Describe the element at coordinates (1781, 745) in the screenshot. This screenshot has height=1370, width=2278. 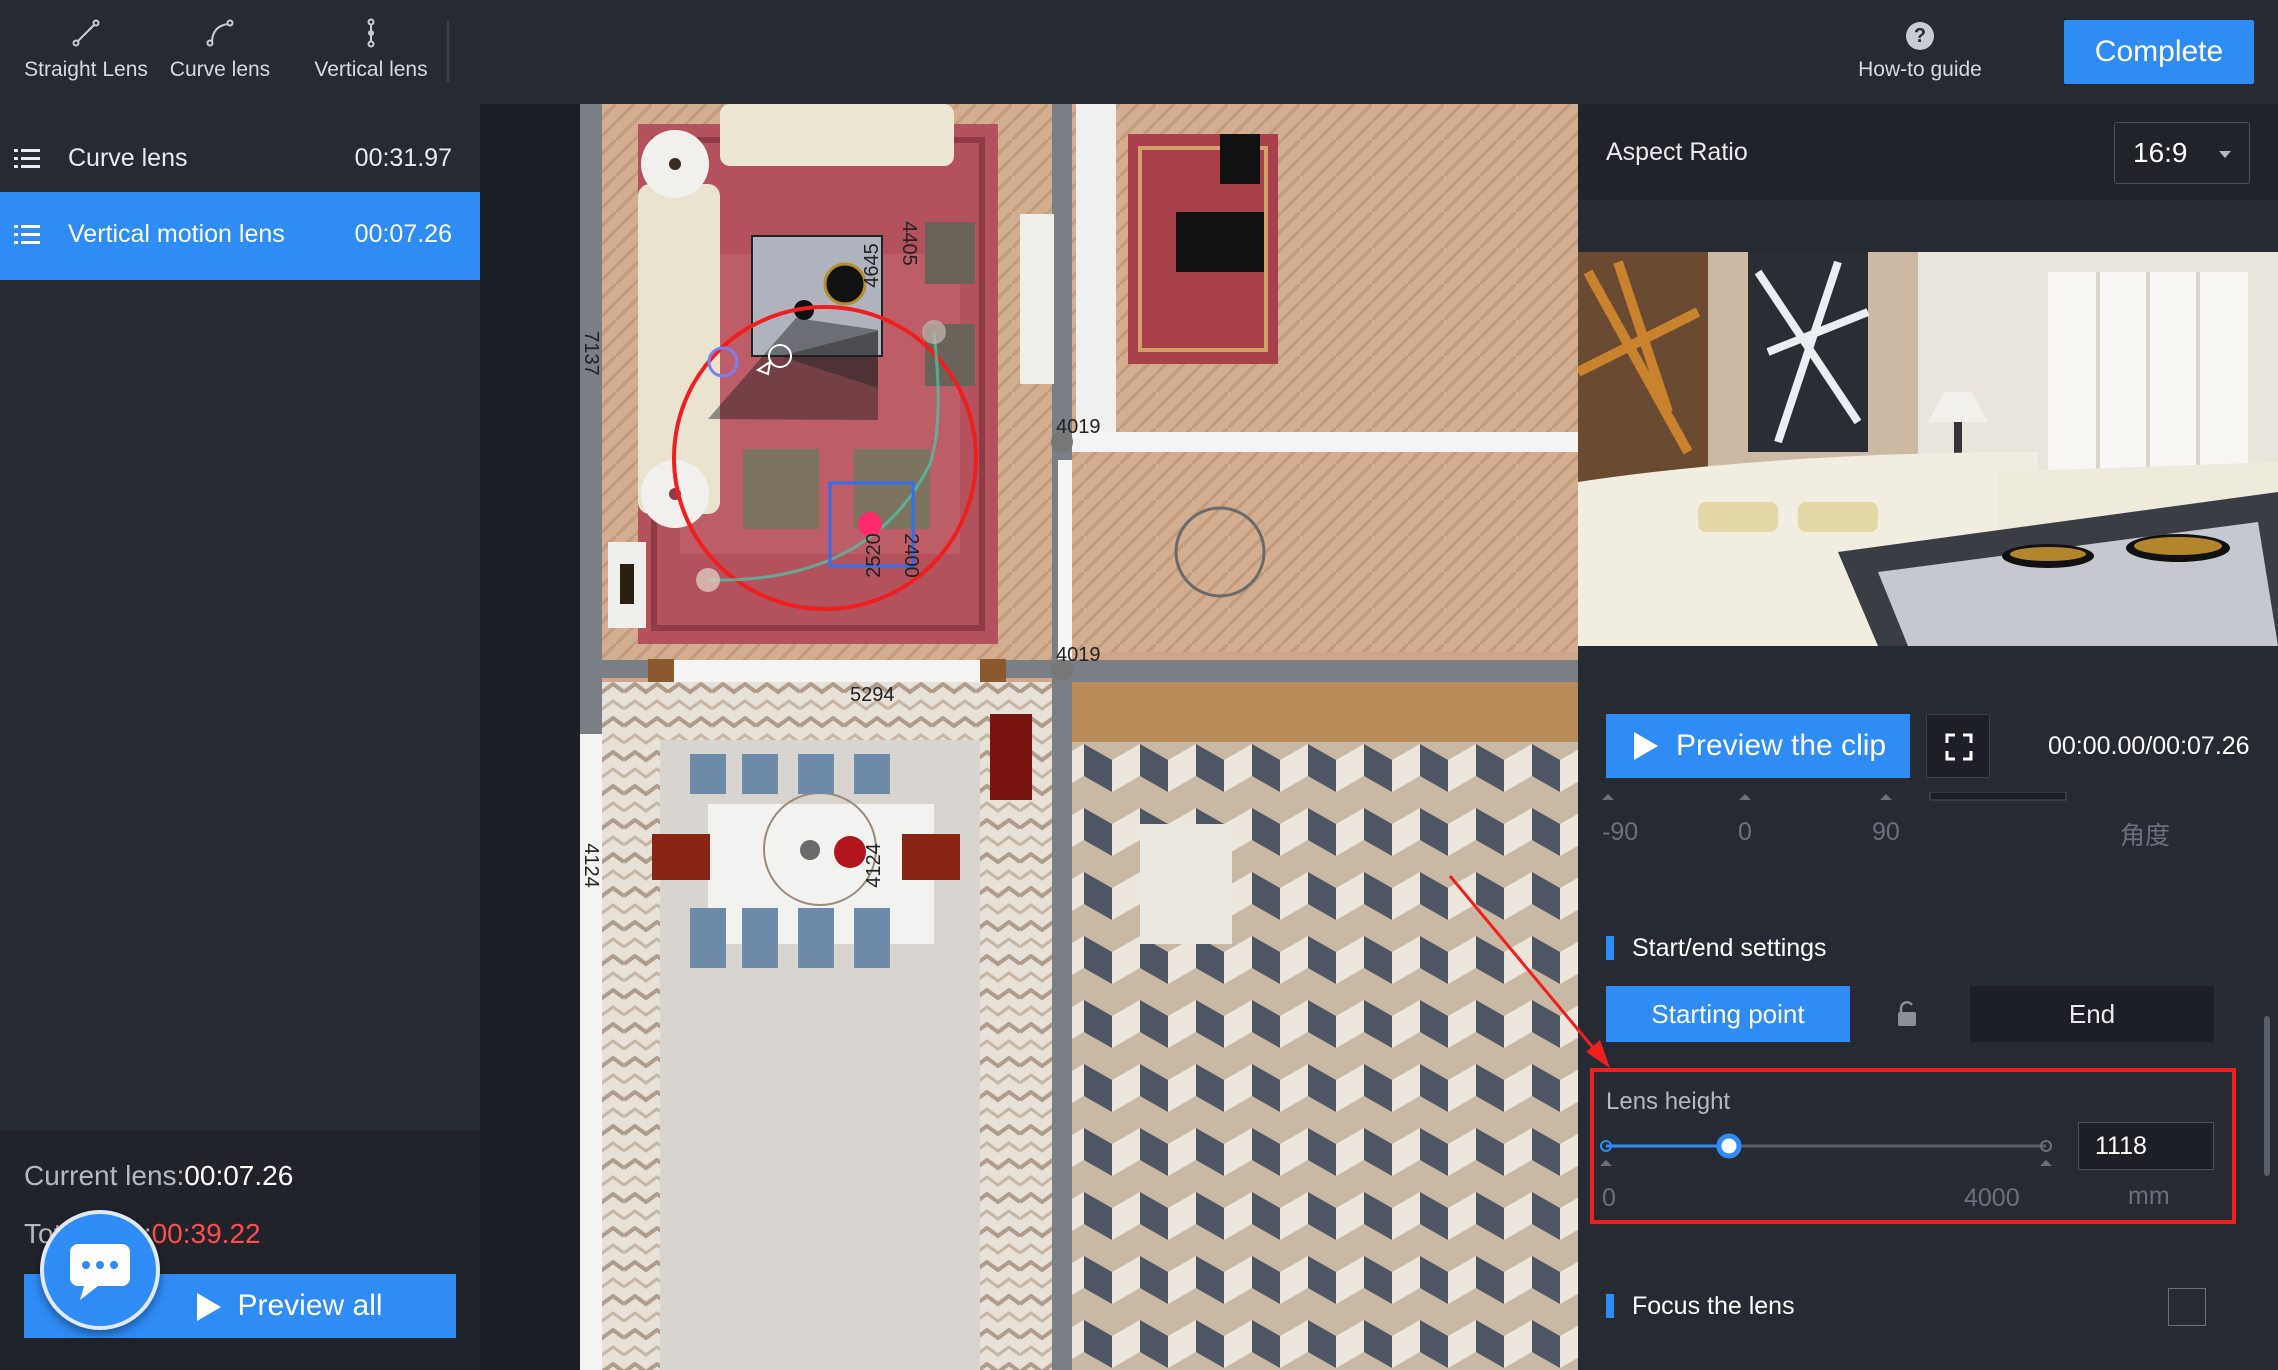
I see `preview-clip-label: Preview the clip` at that location.